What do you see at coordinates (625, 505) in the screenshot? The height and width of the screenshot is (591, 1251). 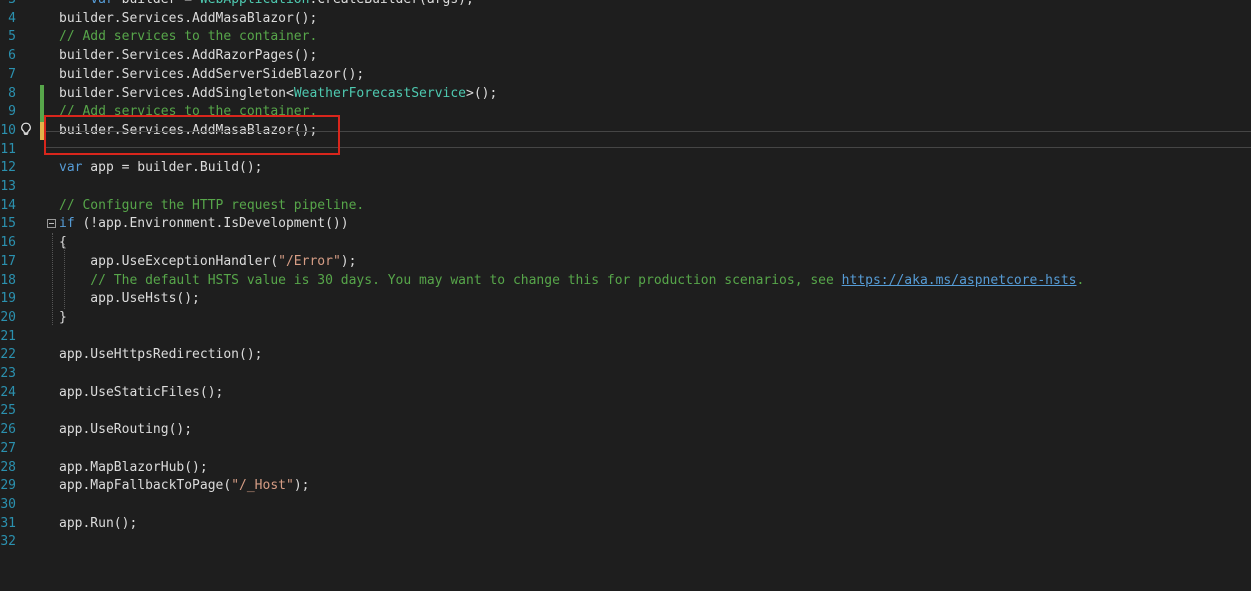 I see `code-line: 30` at bounding box center [625, 505].